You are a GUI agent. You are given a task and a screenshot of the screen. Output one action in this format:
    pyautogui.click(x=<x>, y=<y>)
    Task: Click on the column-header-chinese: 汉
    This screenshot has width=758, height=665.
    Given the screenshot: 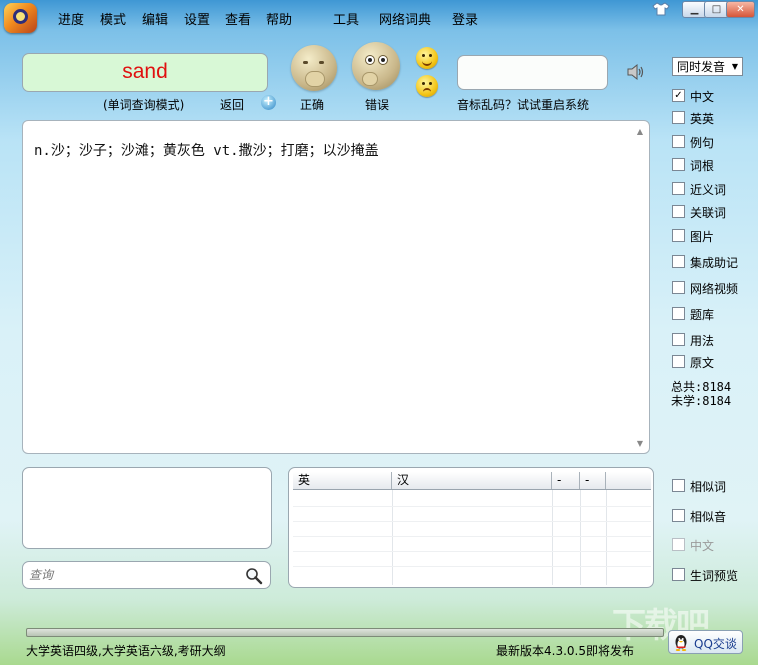 What is the action you would take?
    pyautogui.click(x=472, y=480)
    